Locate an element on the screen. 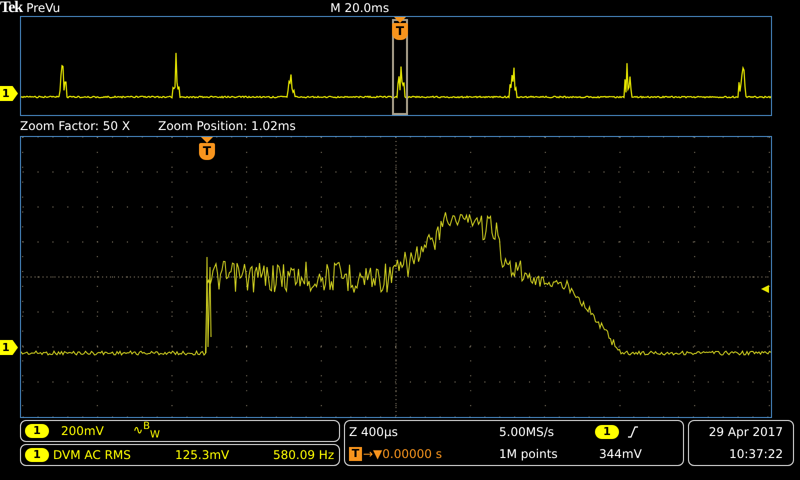  dvm-frequency: 580.09 Hz is located at coordinates (303, 455).